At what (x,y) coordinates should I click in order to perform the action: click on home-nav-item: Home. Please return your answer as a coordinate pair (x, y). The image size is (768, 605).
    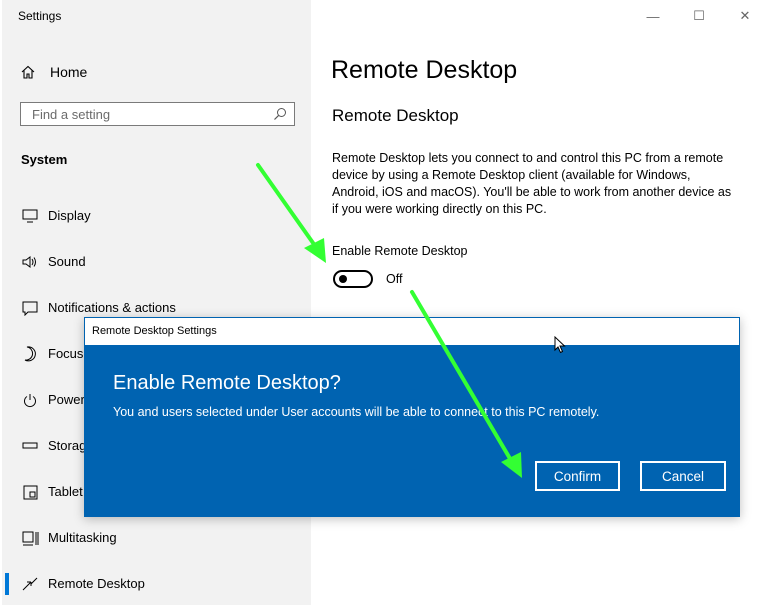
    Looking at the image, I should click on (54, 72).